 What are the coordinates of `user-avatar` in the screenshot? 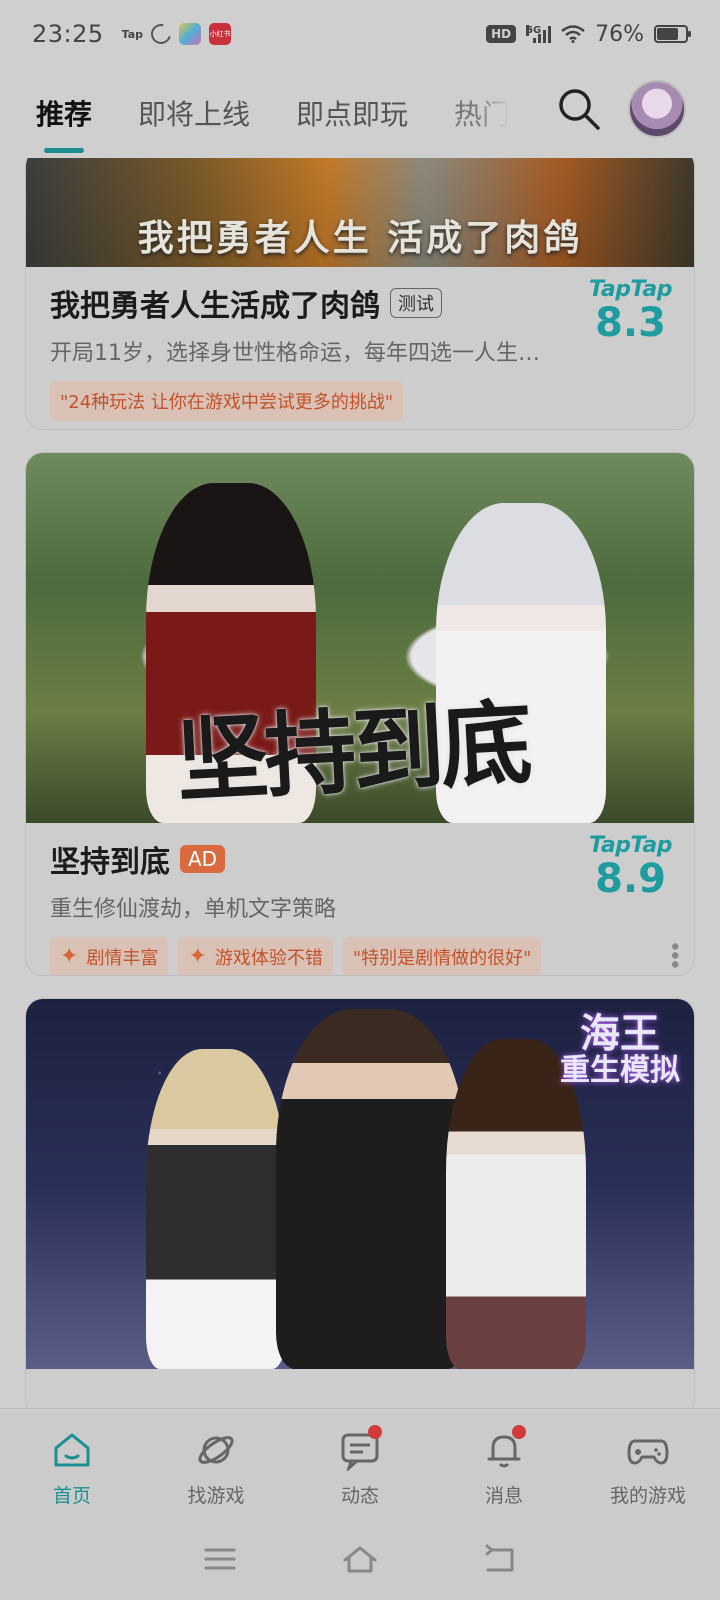 It's located at (657, 109).